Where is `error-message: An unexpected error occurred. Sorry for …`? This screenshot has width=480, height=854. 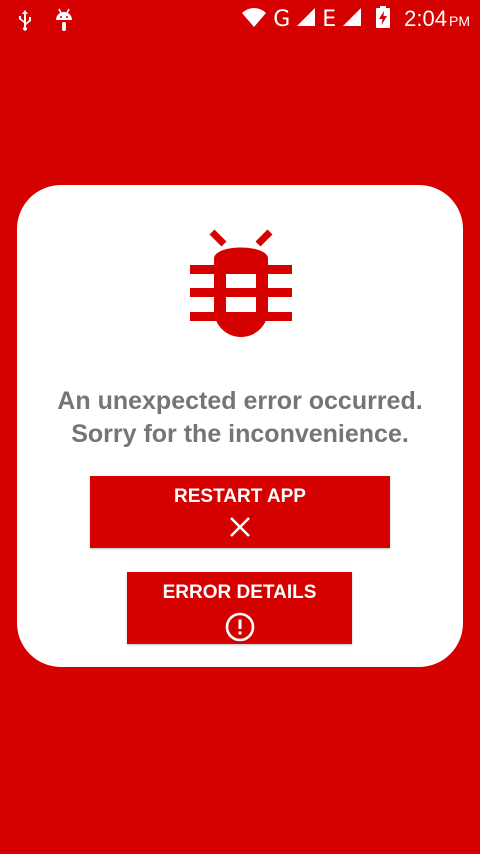 error-message: An unexpected error occurred. Sorry for … is located at coordinates (240, 418).